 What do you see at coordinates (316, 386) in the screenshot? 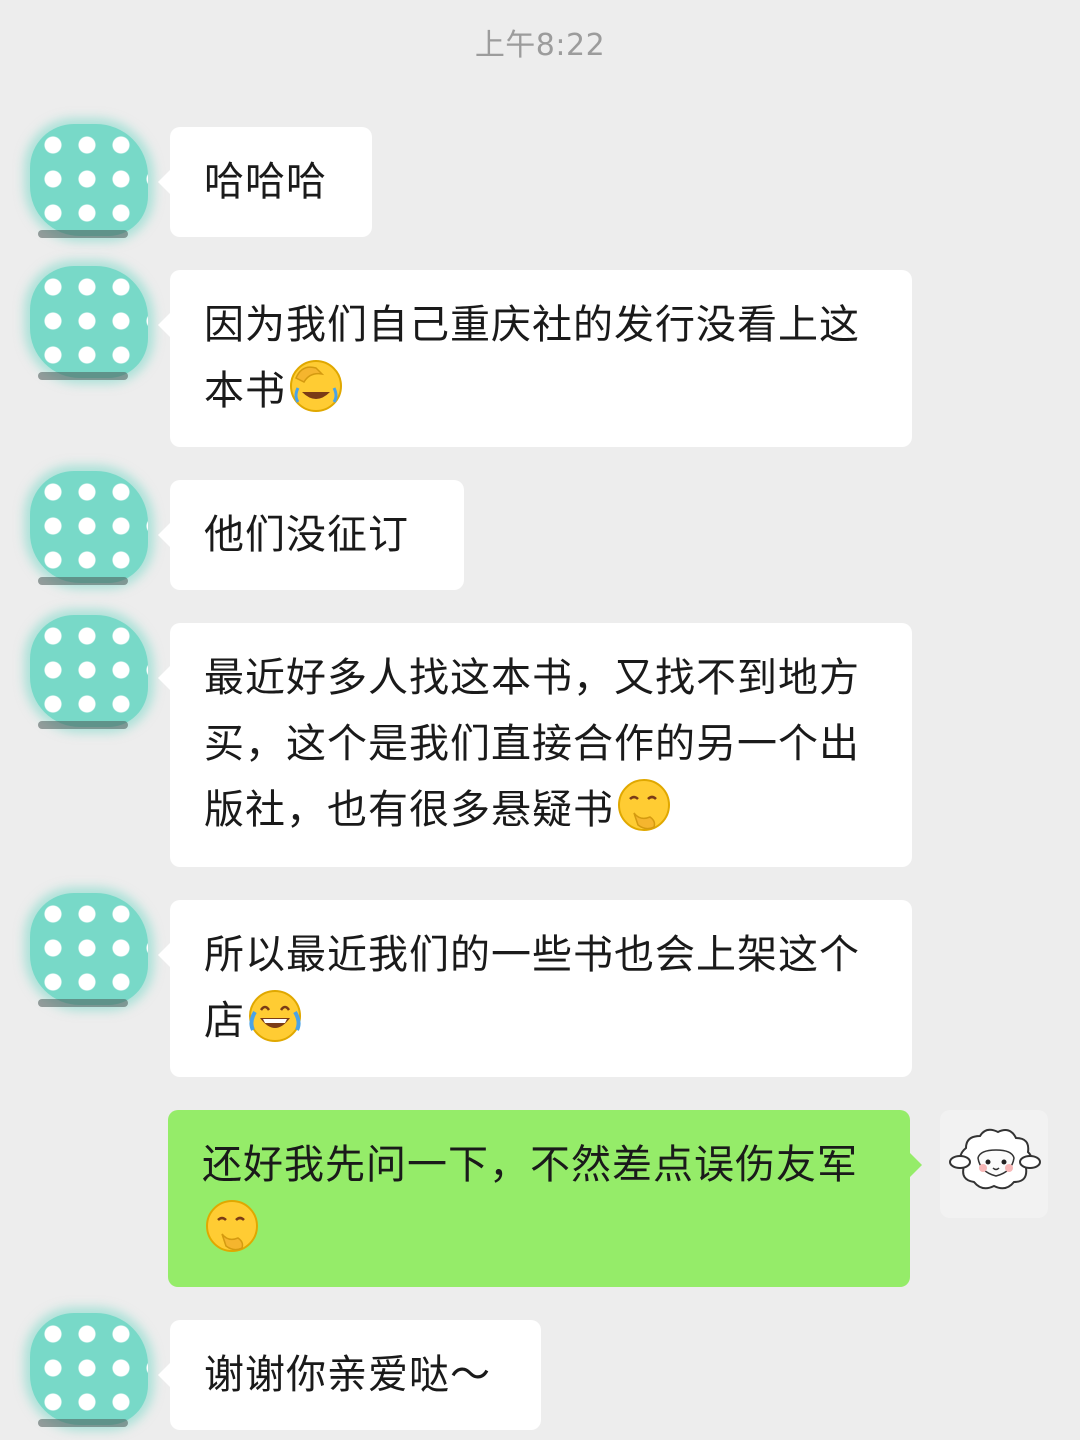
I see `facepalm-laugh-emoji-icon` at bounding box center [316, 386].